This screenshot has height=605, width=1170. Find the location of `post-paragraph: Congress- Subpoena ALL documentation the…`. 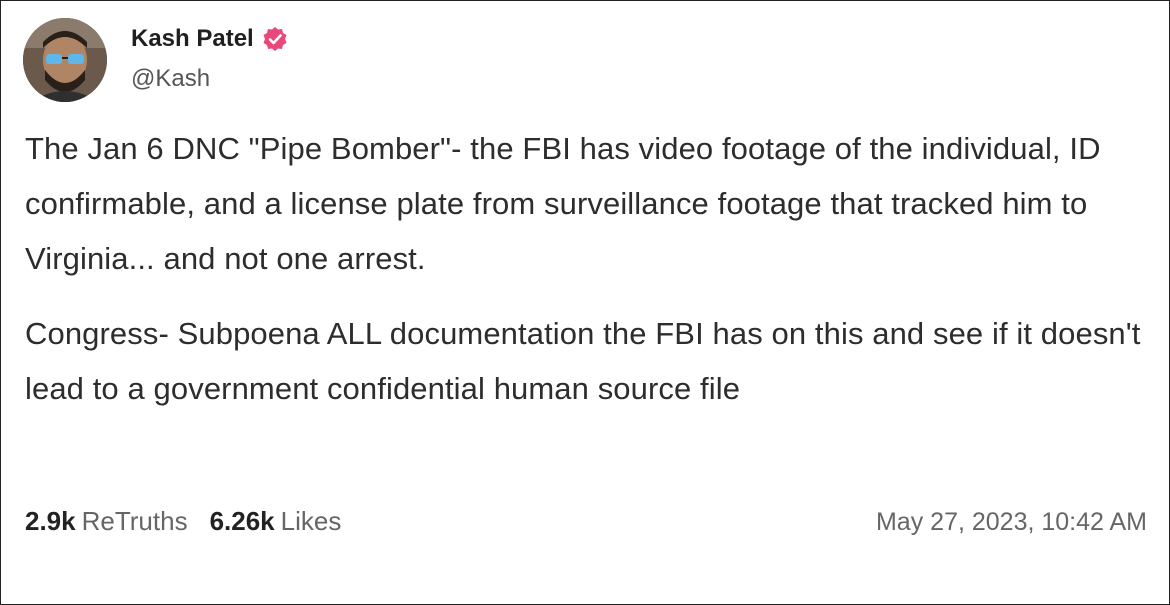

post-paragraph: Congress- Subpoena ALL documentation the… is located at coordinates (583, 361).